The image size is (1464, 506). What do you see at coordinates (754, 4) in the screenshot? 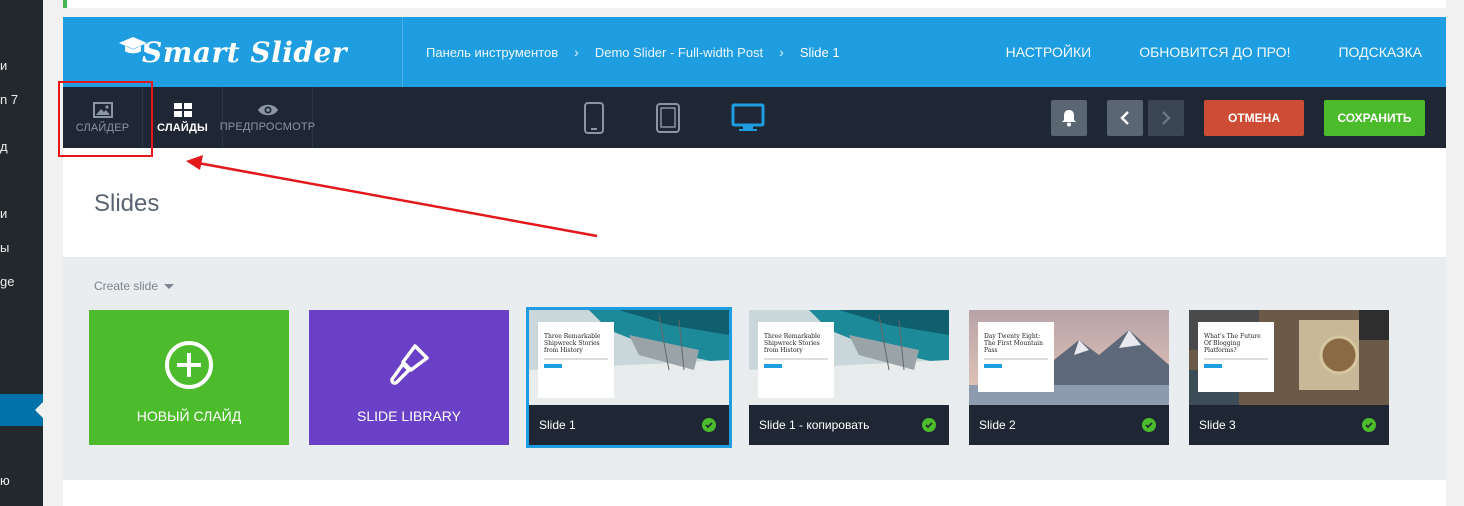
I see `admin-notice` at bounding box center [754, 4].